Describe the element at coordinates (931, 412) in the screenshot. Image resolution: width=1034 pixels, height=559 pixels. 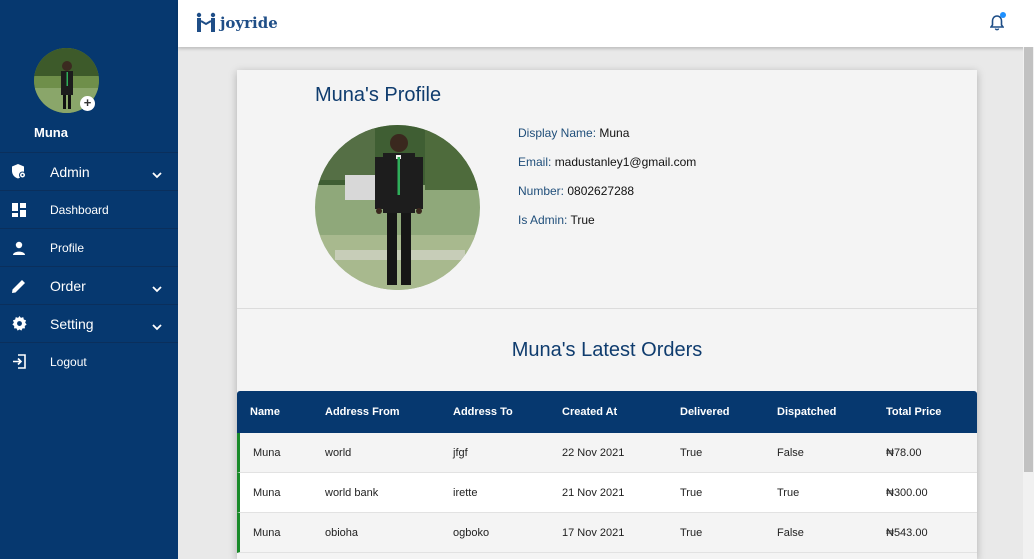
I see `column-header-total-price: Total Price` at that location.